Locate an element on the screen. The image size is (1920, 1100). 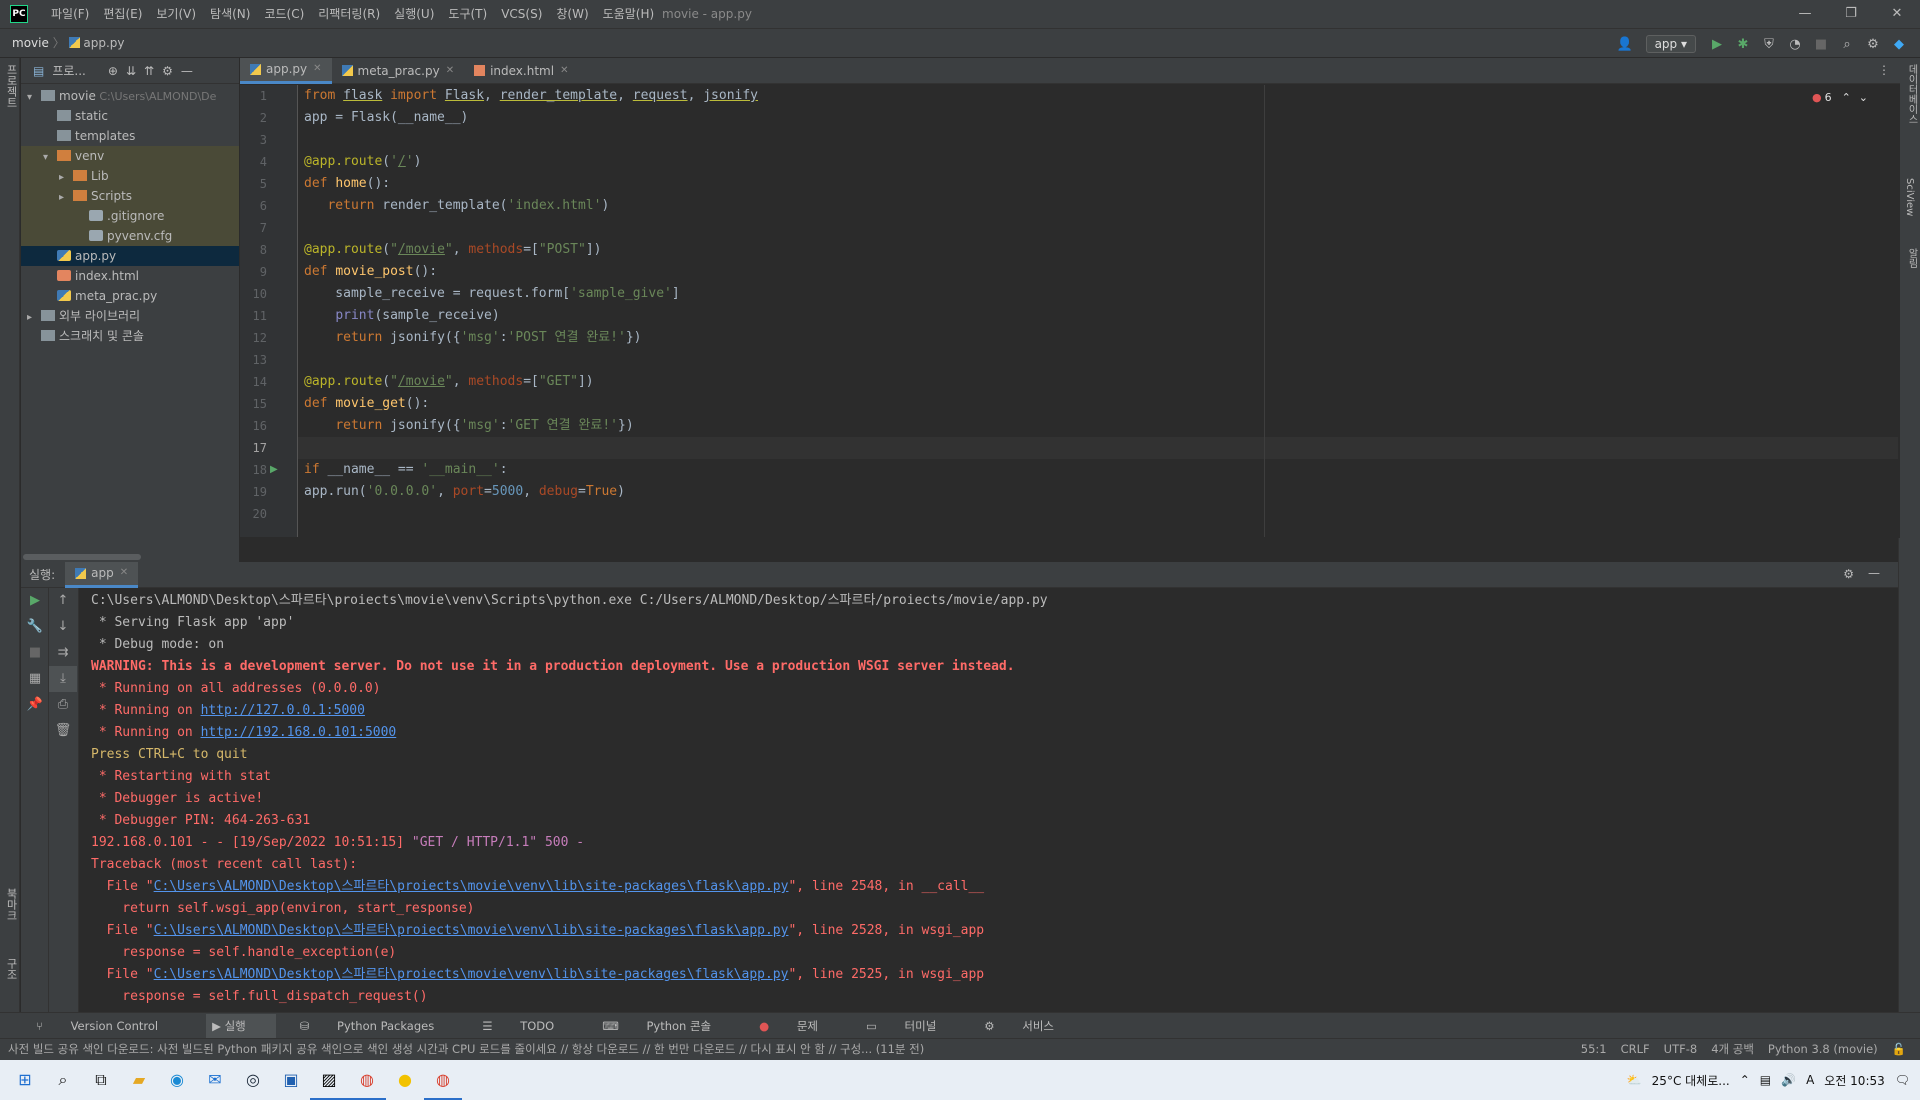
chevron-up-icon: ⌃ is located at coordinates (1745, 1080).